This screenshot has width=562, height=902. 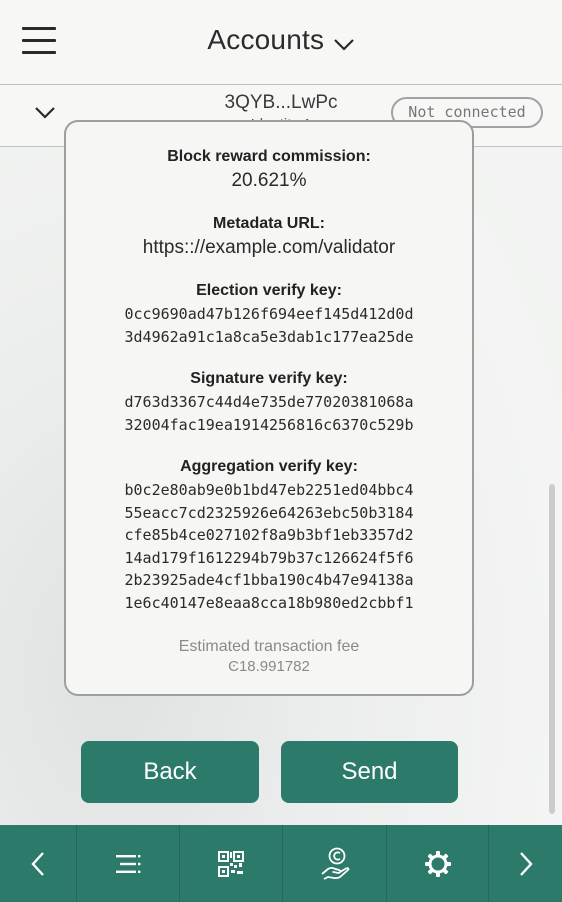 What do you see at coordinates (269, 666) in the screenshot?
I see `fee-value: Ͼ18.991782` at bounding box center [269, 666].